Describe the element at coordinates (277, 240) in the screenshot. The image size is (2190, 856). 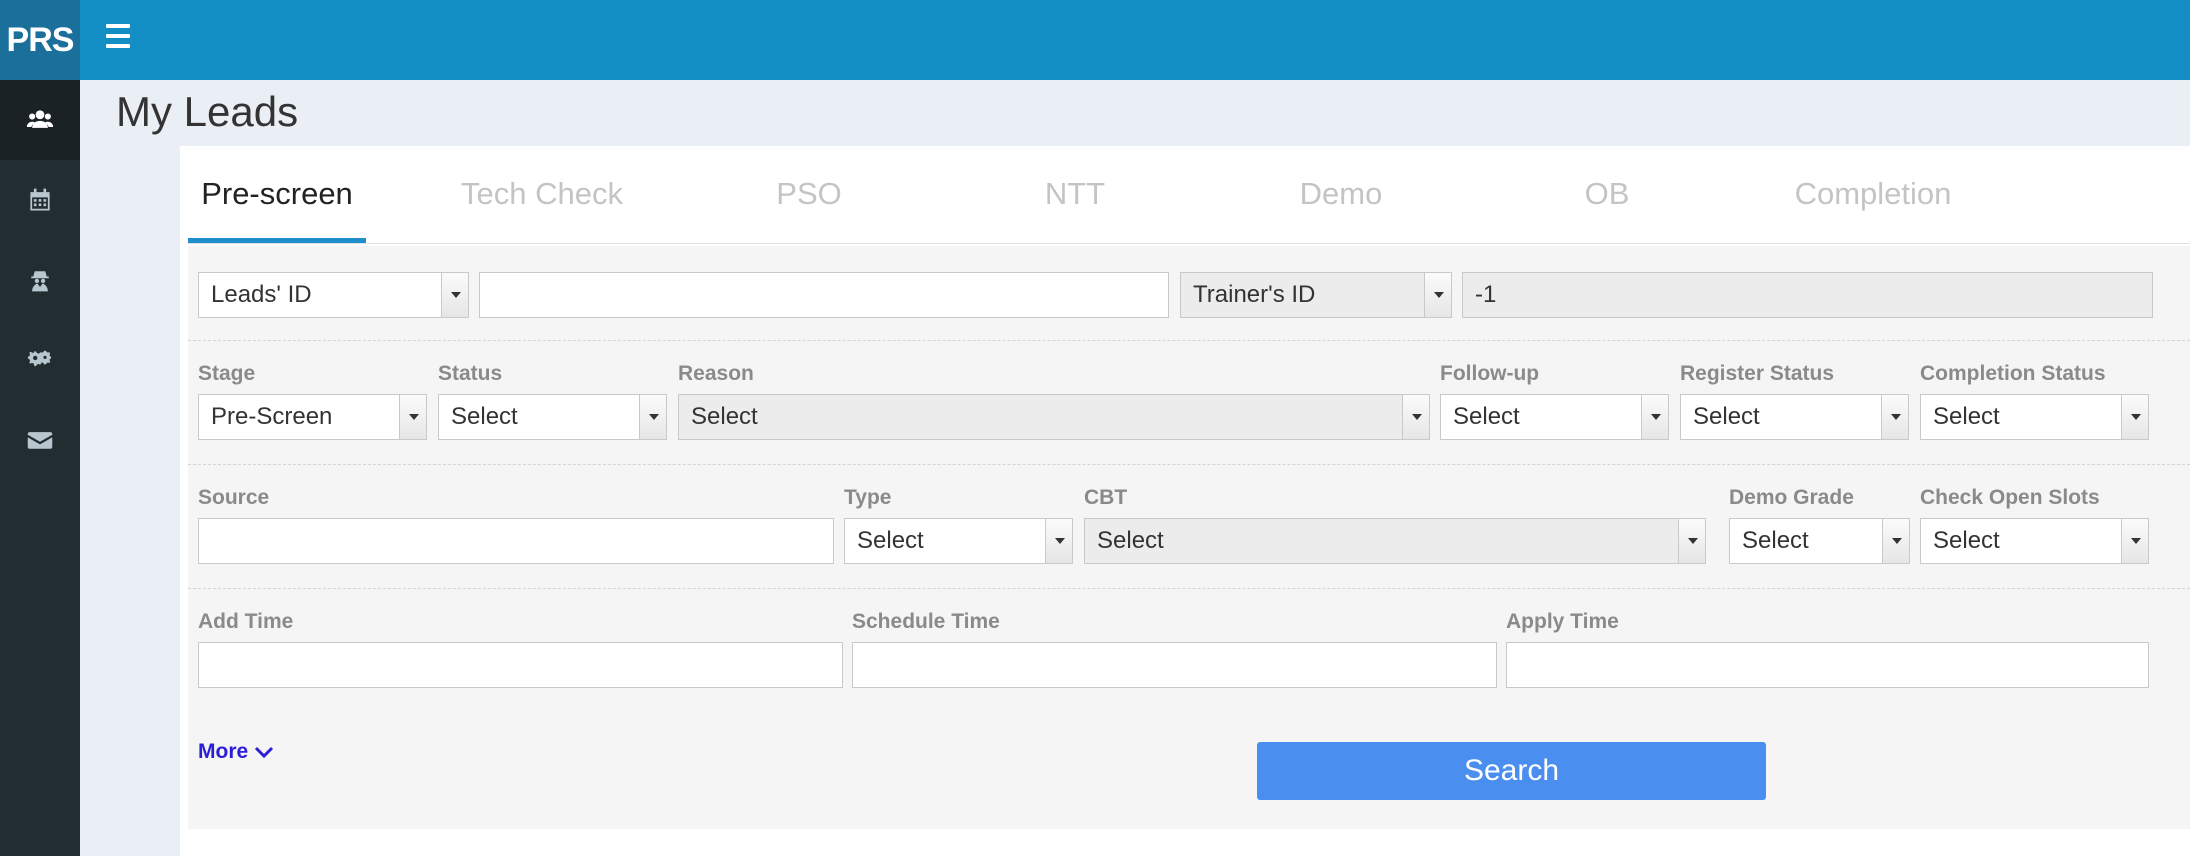
I see `active-tab-indicator` at that location.